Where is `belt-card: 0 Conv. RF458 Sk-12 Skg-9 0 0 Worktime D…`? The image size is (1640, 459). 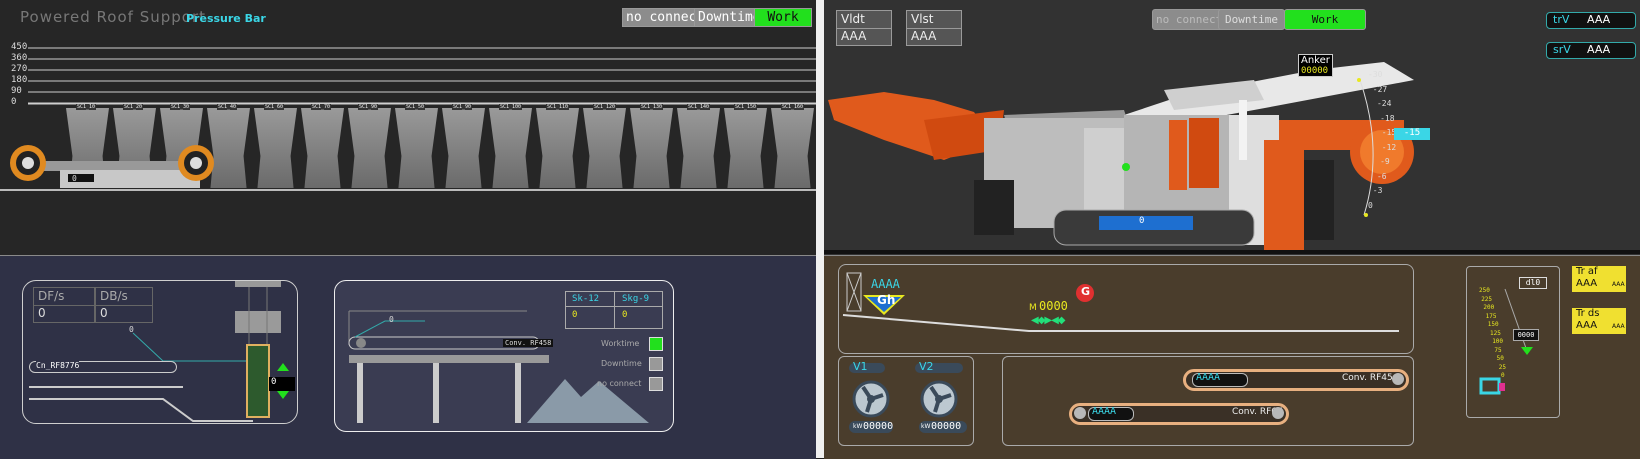
belt-card: 0 Conv. RF458 Sk-12 Skg-9 0 0 Worktime D… is located at coordinates (504, 356).